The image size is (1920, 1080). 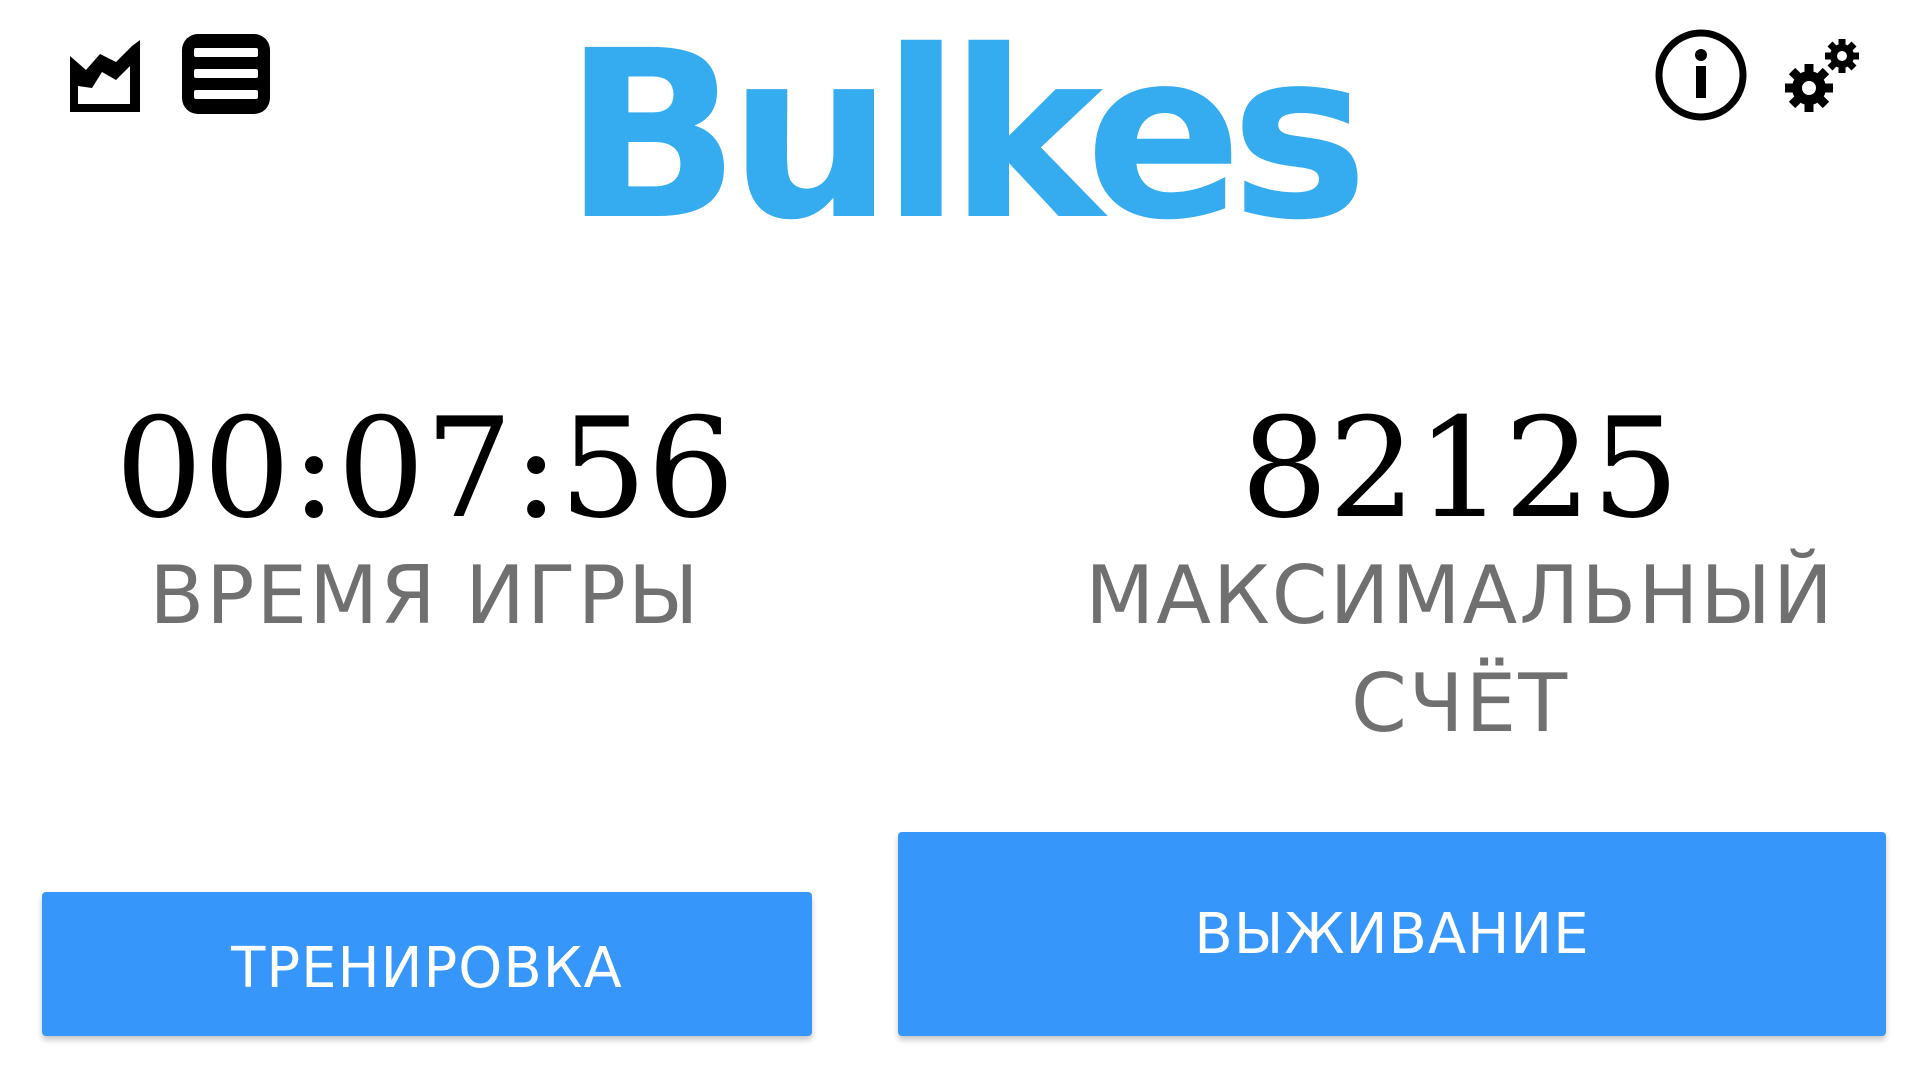 I want to click on high-score-value: 82125, so click(x=1460, y=468).